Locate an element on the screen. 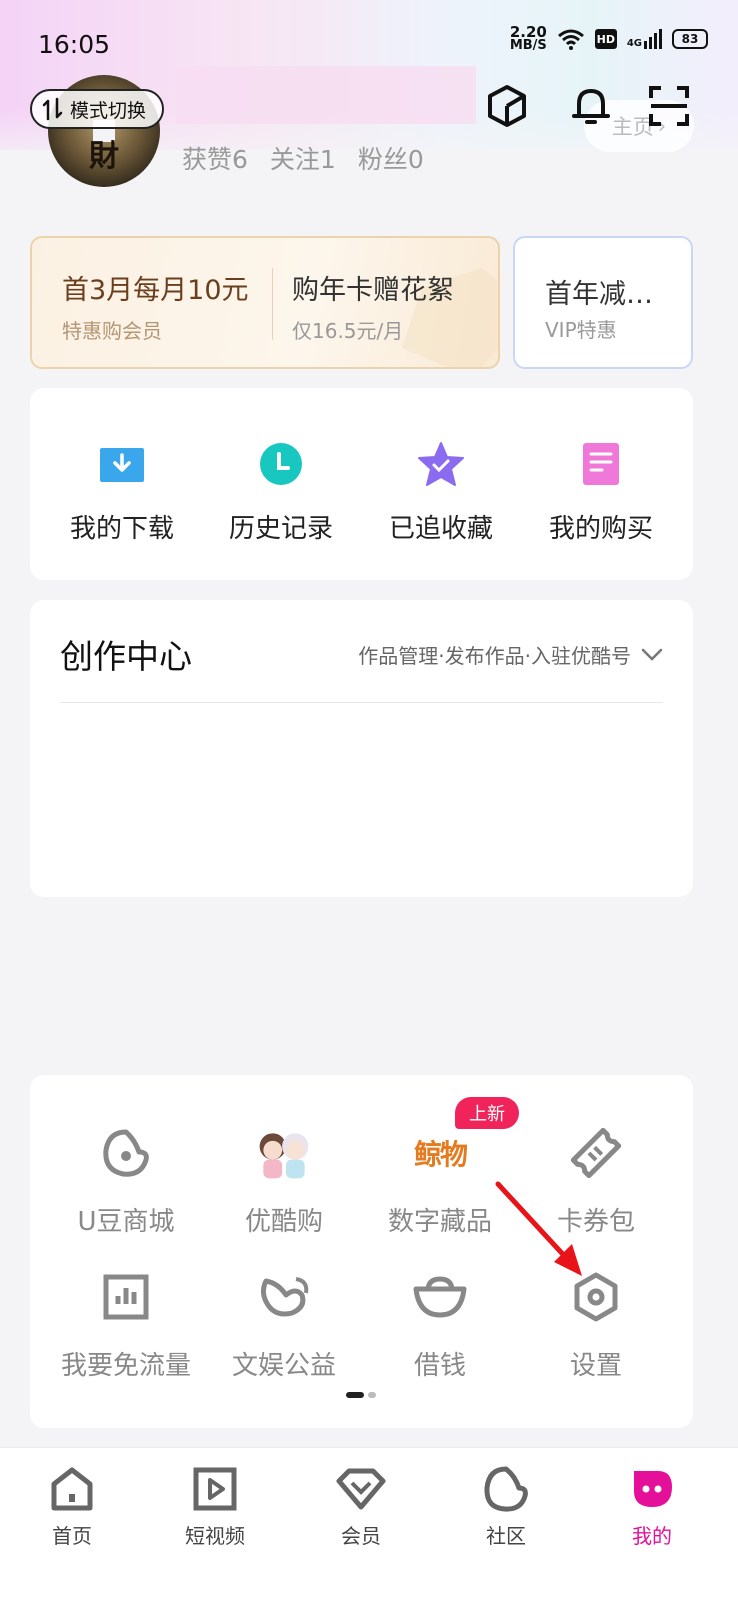 This screenshot has width=738, height=1600. quick-item-label: 历史记录 is located at coordinates (280, 529).